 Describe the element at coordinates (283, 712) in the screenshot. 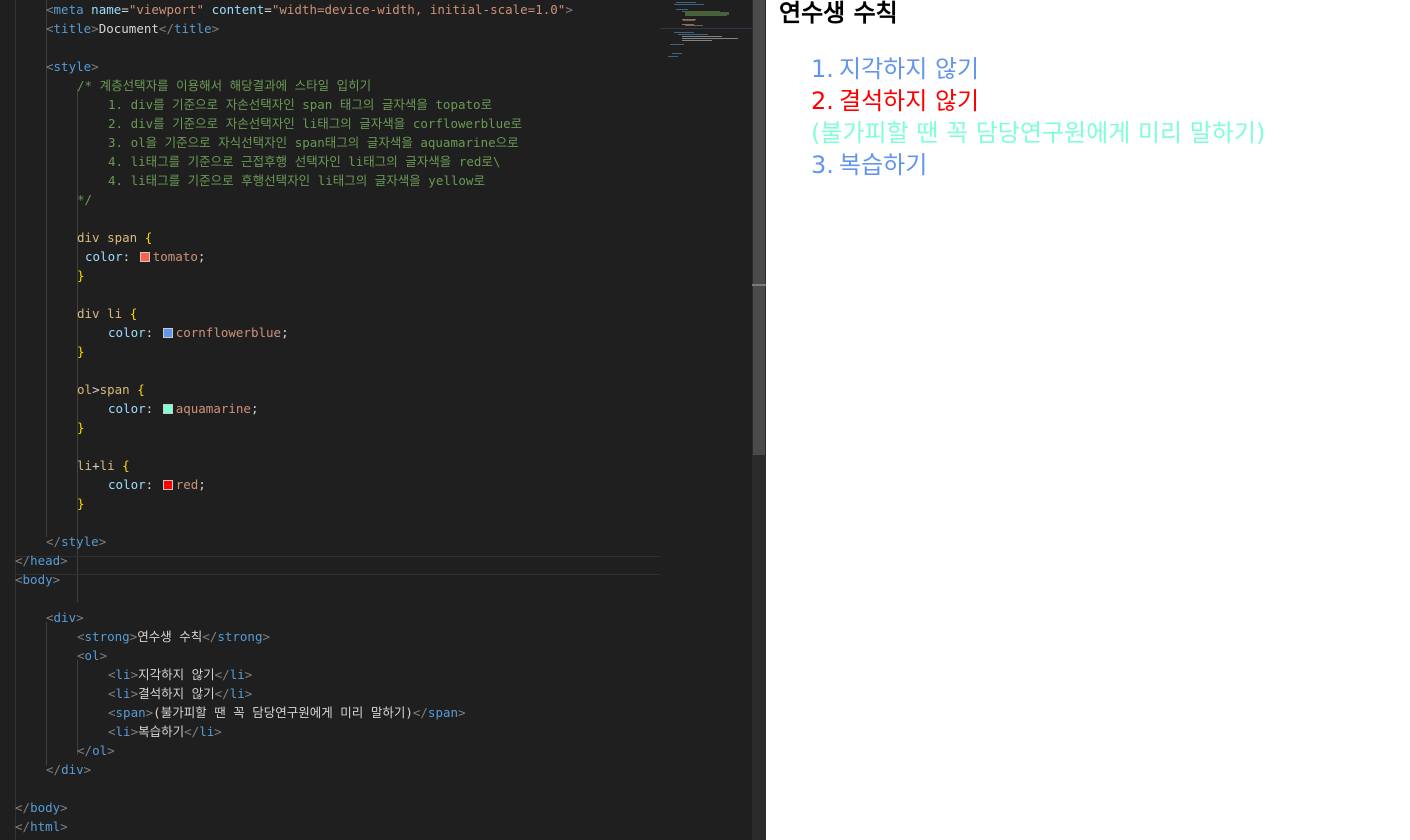

I see `code-token: (불가피할 땐 꼭 담당연구원에게 미리 말하기)` at that location.